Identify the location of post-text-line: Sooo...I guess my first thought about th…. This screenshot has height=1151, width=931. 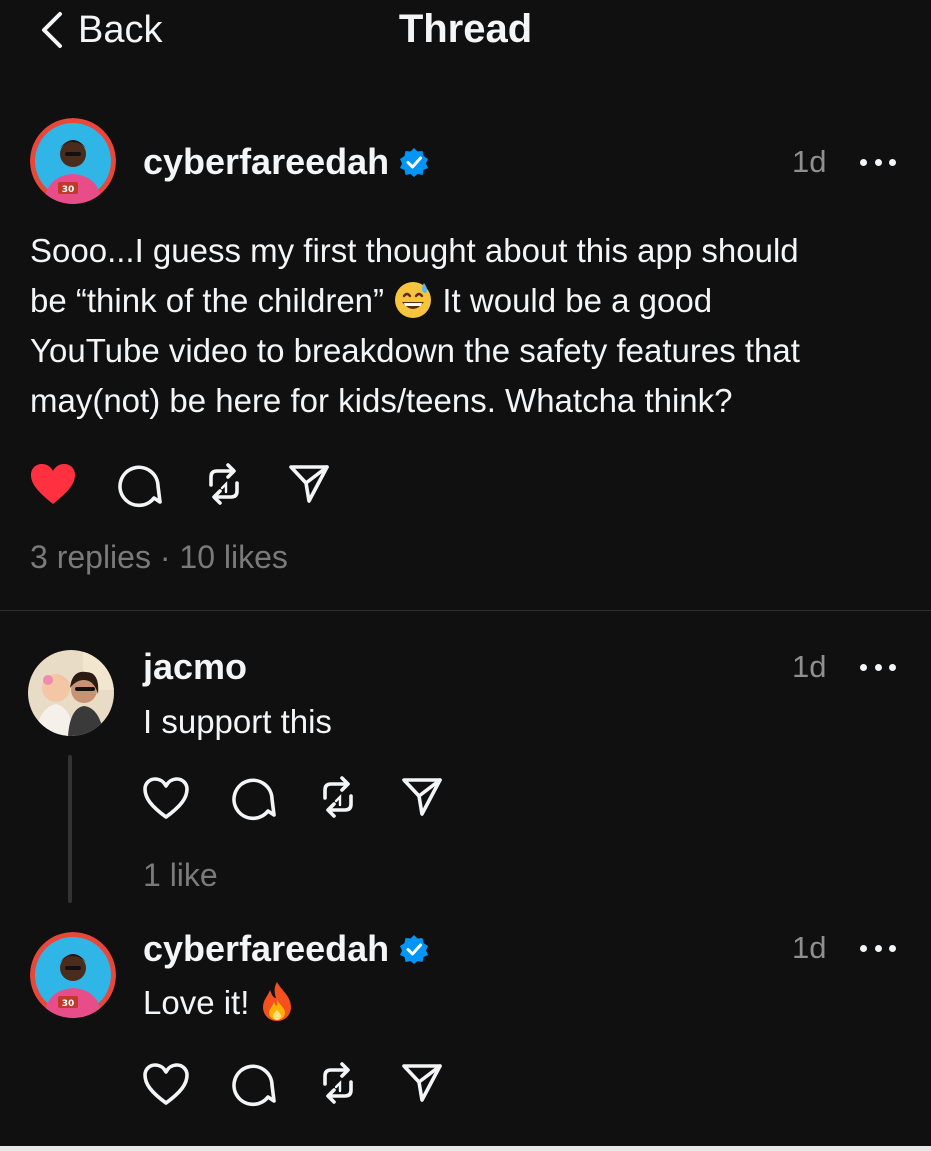
(414, 250).